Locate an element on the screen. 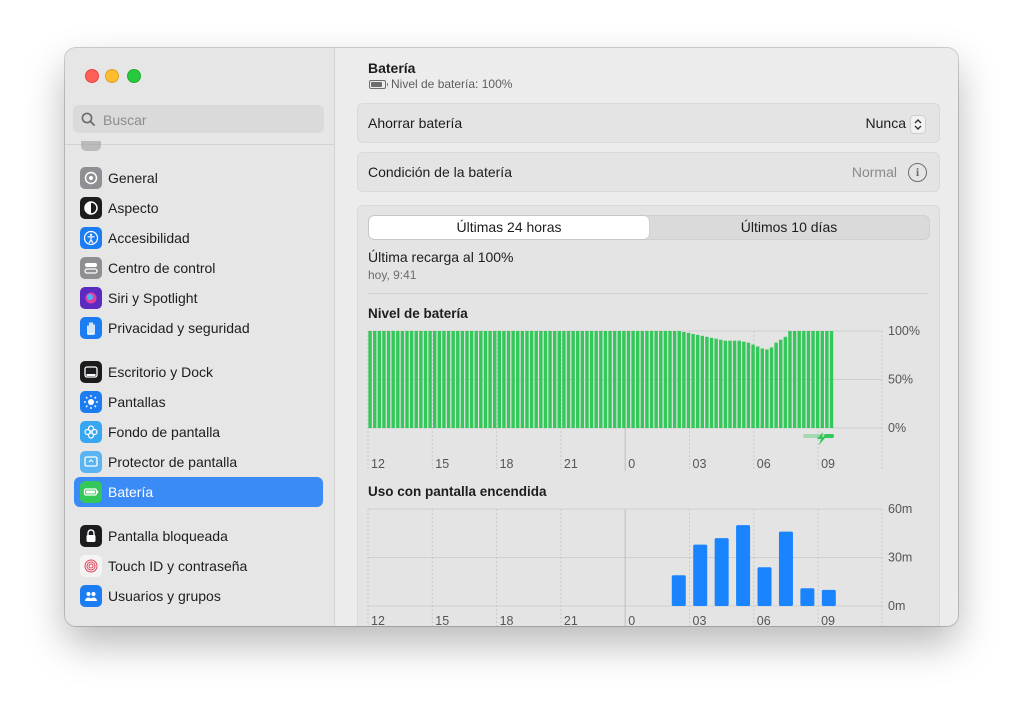 The height and width of the screenshot is (719, 1024). y-tick-label: 100% is located at coordinates (904, 331).